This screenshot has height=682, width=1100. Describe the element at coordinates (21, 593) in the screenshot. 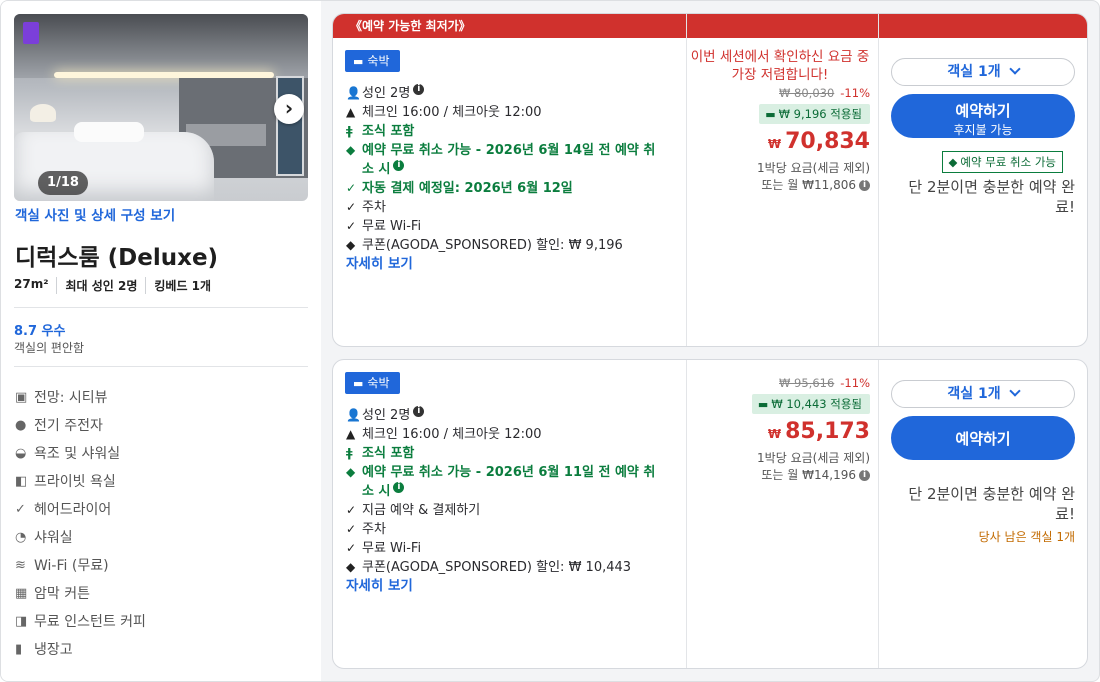

I see `curtain-icon: ▦` at that location.